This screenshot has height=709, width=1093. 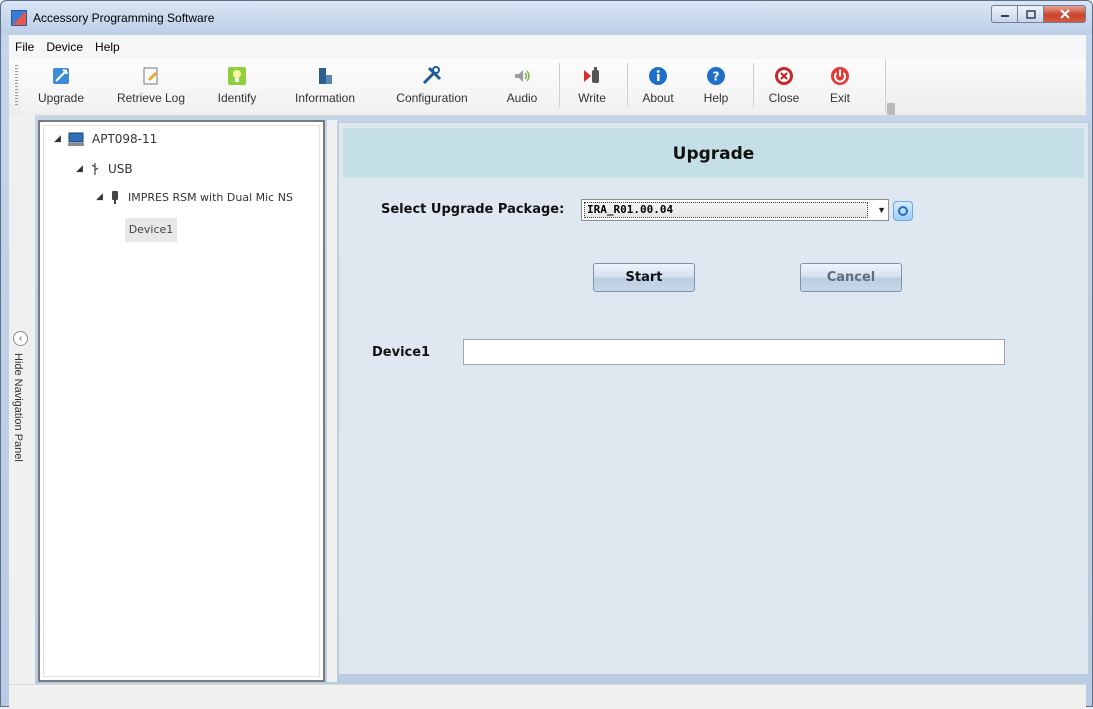 I want to click on panel-splitter, so click(x=332, y=401).